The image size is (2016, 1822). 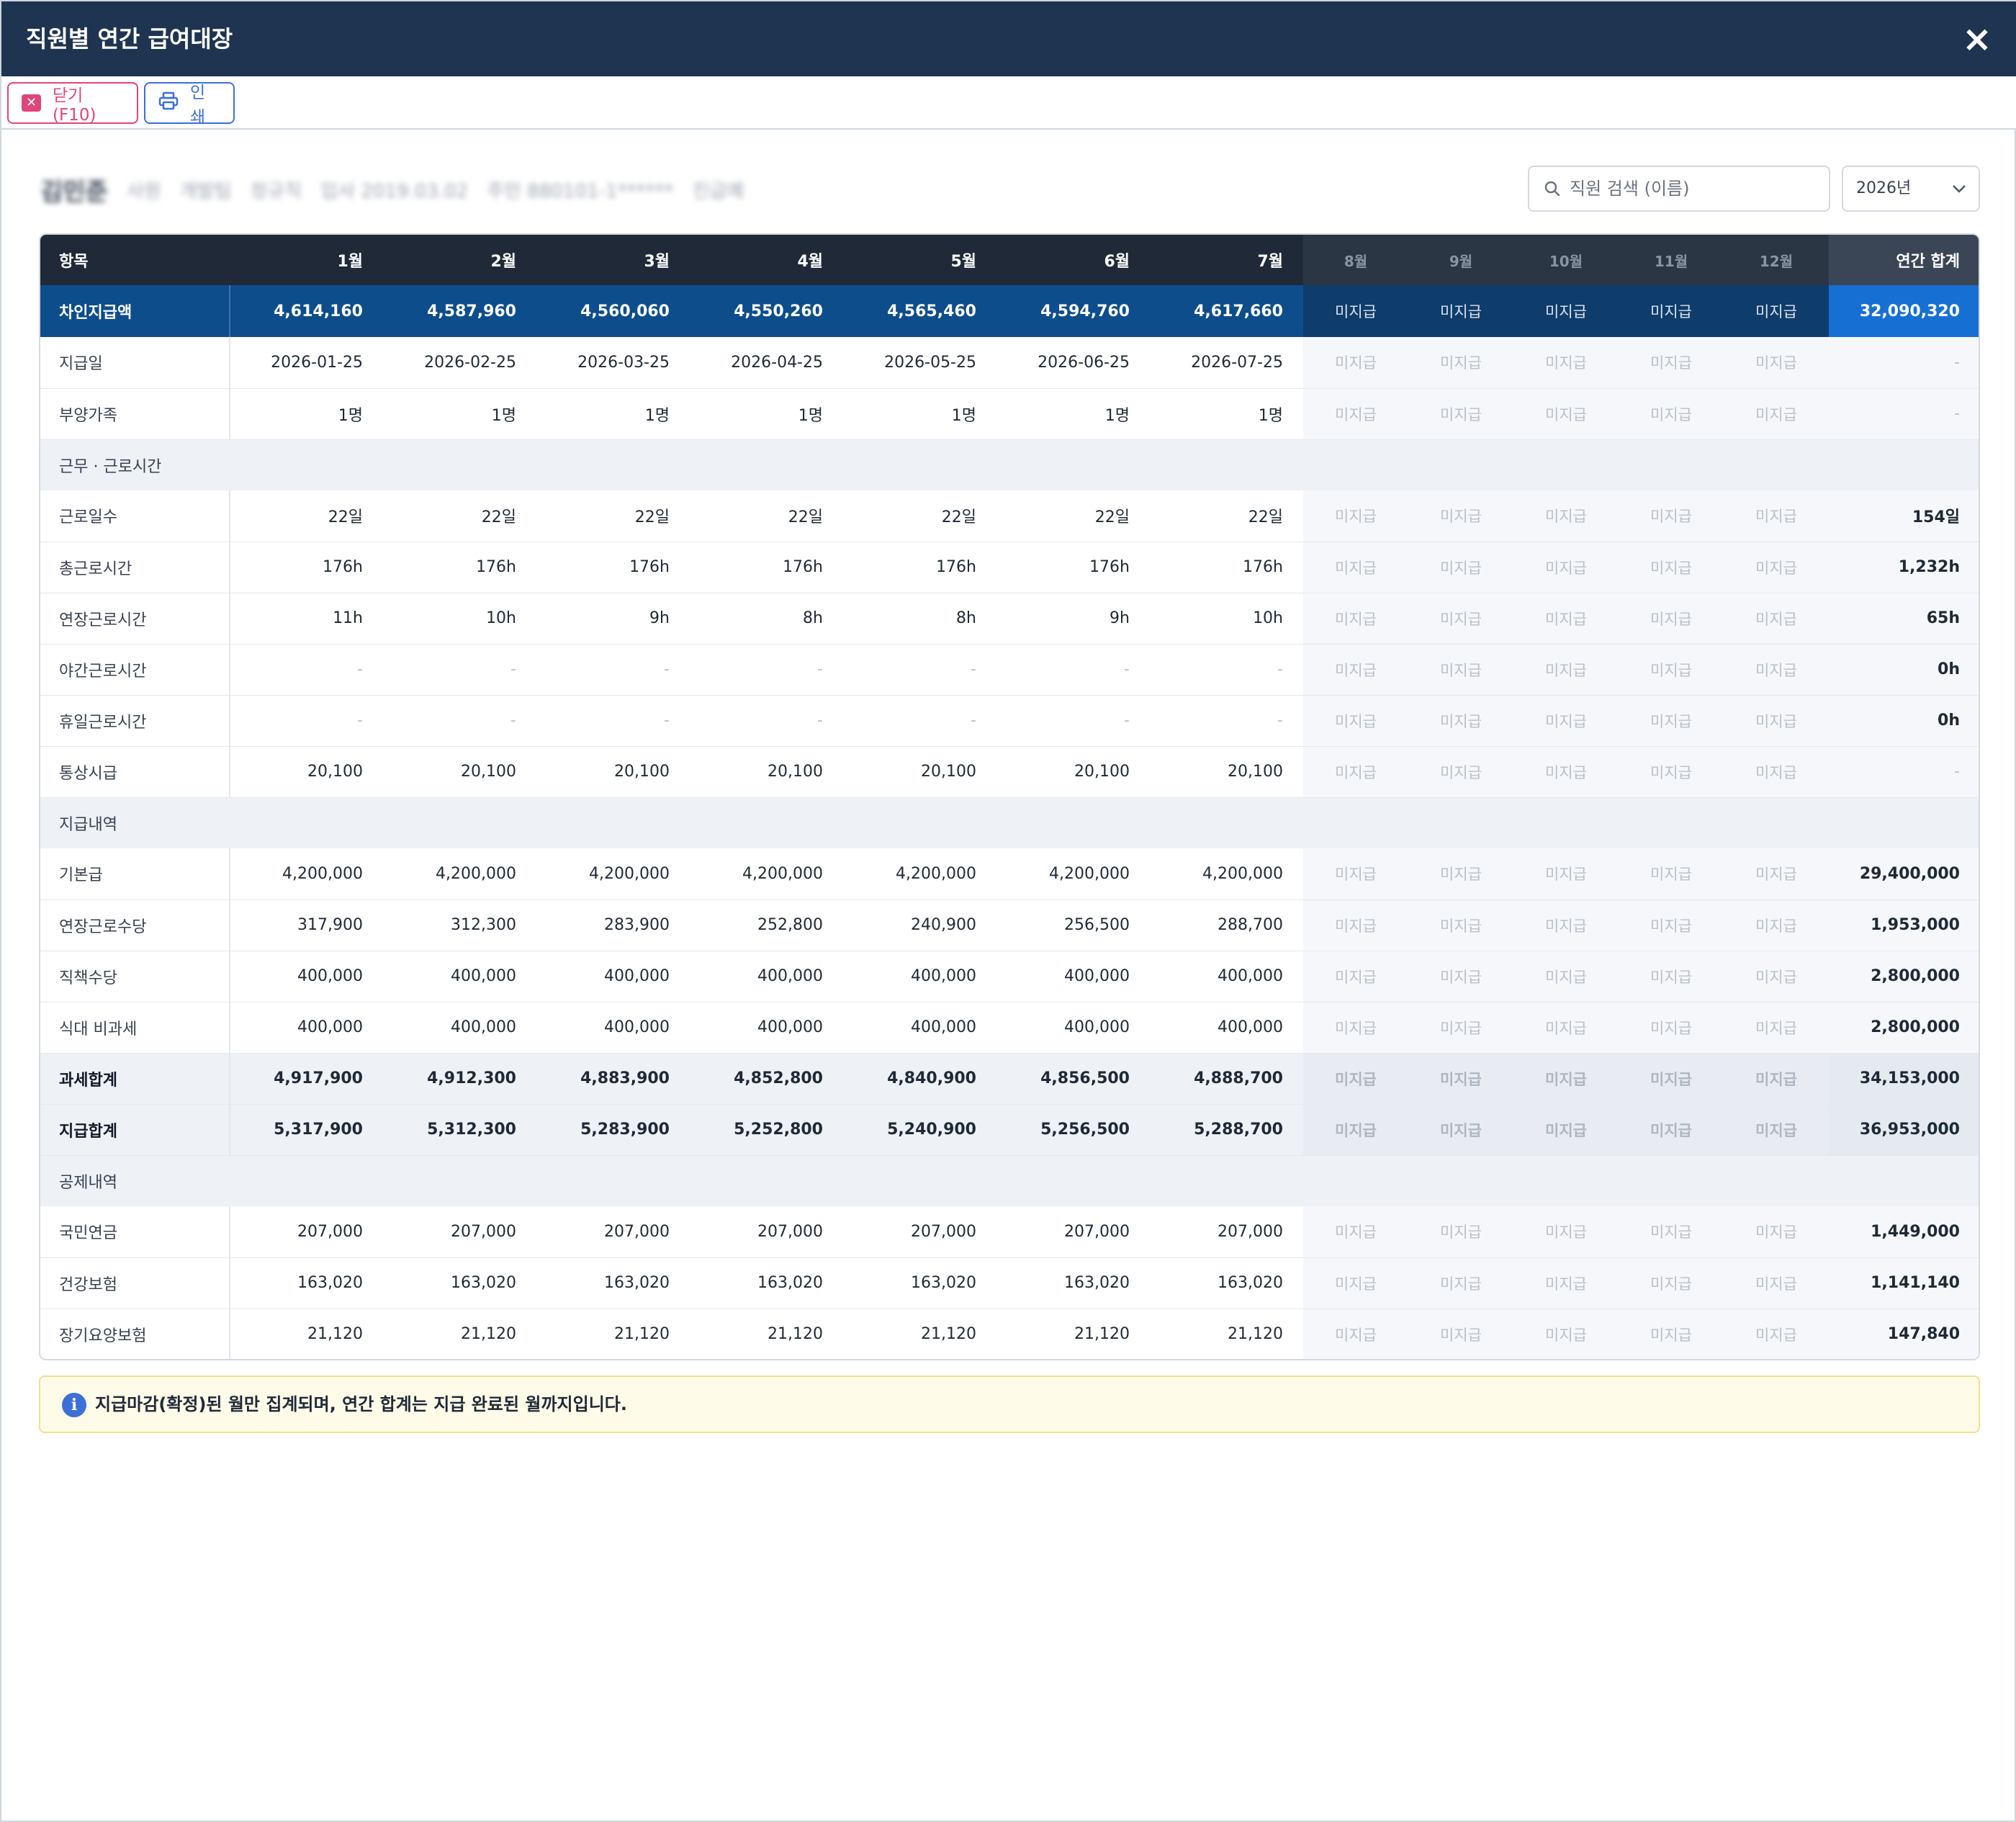 I want to click on cell-month-7: 1명, so click(x=1226, y=414).